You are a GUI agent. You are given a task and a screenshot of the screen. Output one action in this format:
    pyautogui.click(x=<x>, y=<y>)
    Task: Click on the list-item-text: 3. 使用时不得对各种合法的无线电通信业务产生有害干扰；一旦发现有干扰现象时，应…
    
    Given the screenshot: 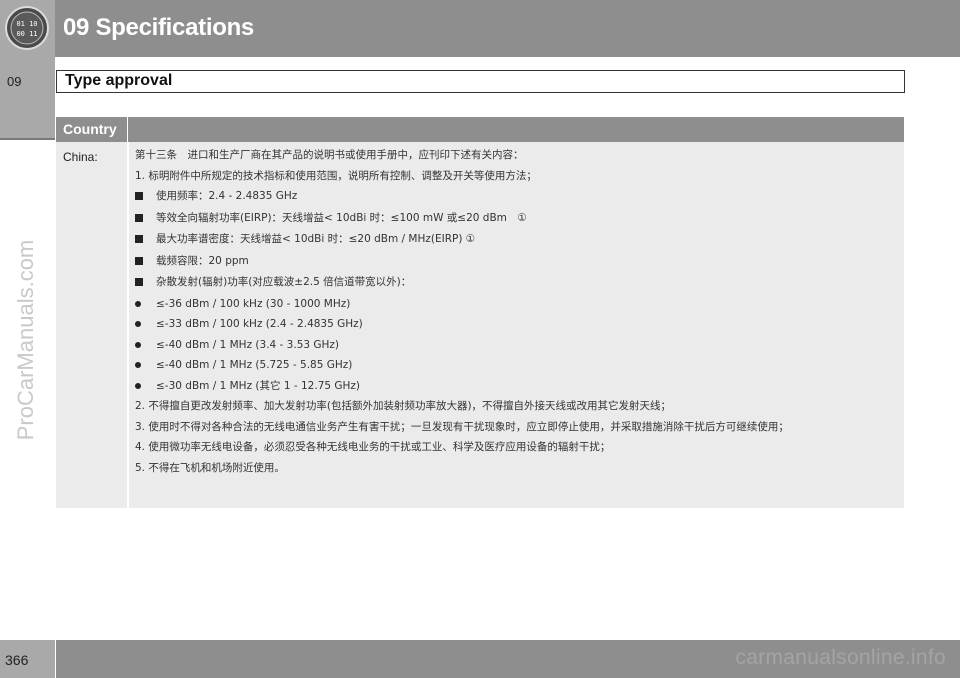 What is the action you would take?
    pyautogui.click(x=462, y=426)
    